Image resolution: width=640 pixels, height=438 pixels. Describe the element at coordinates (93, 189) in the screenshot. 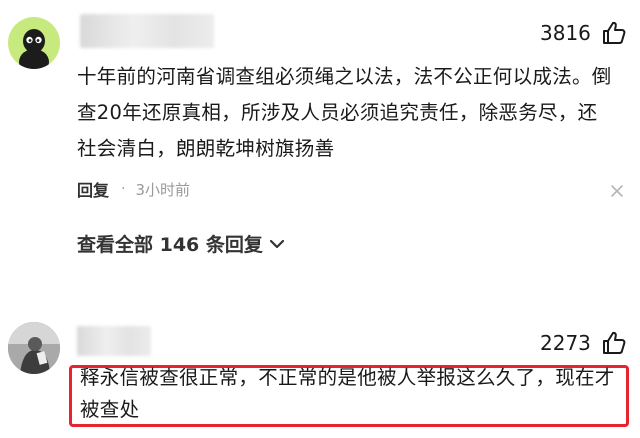

I see `reply-button: 回复` at that location.